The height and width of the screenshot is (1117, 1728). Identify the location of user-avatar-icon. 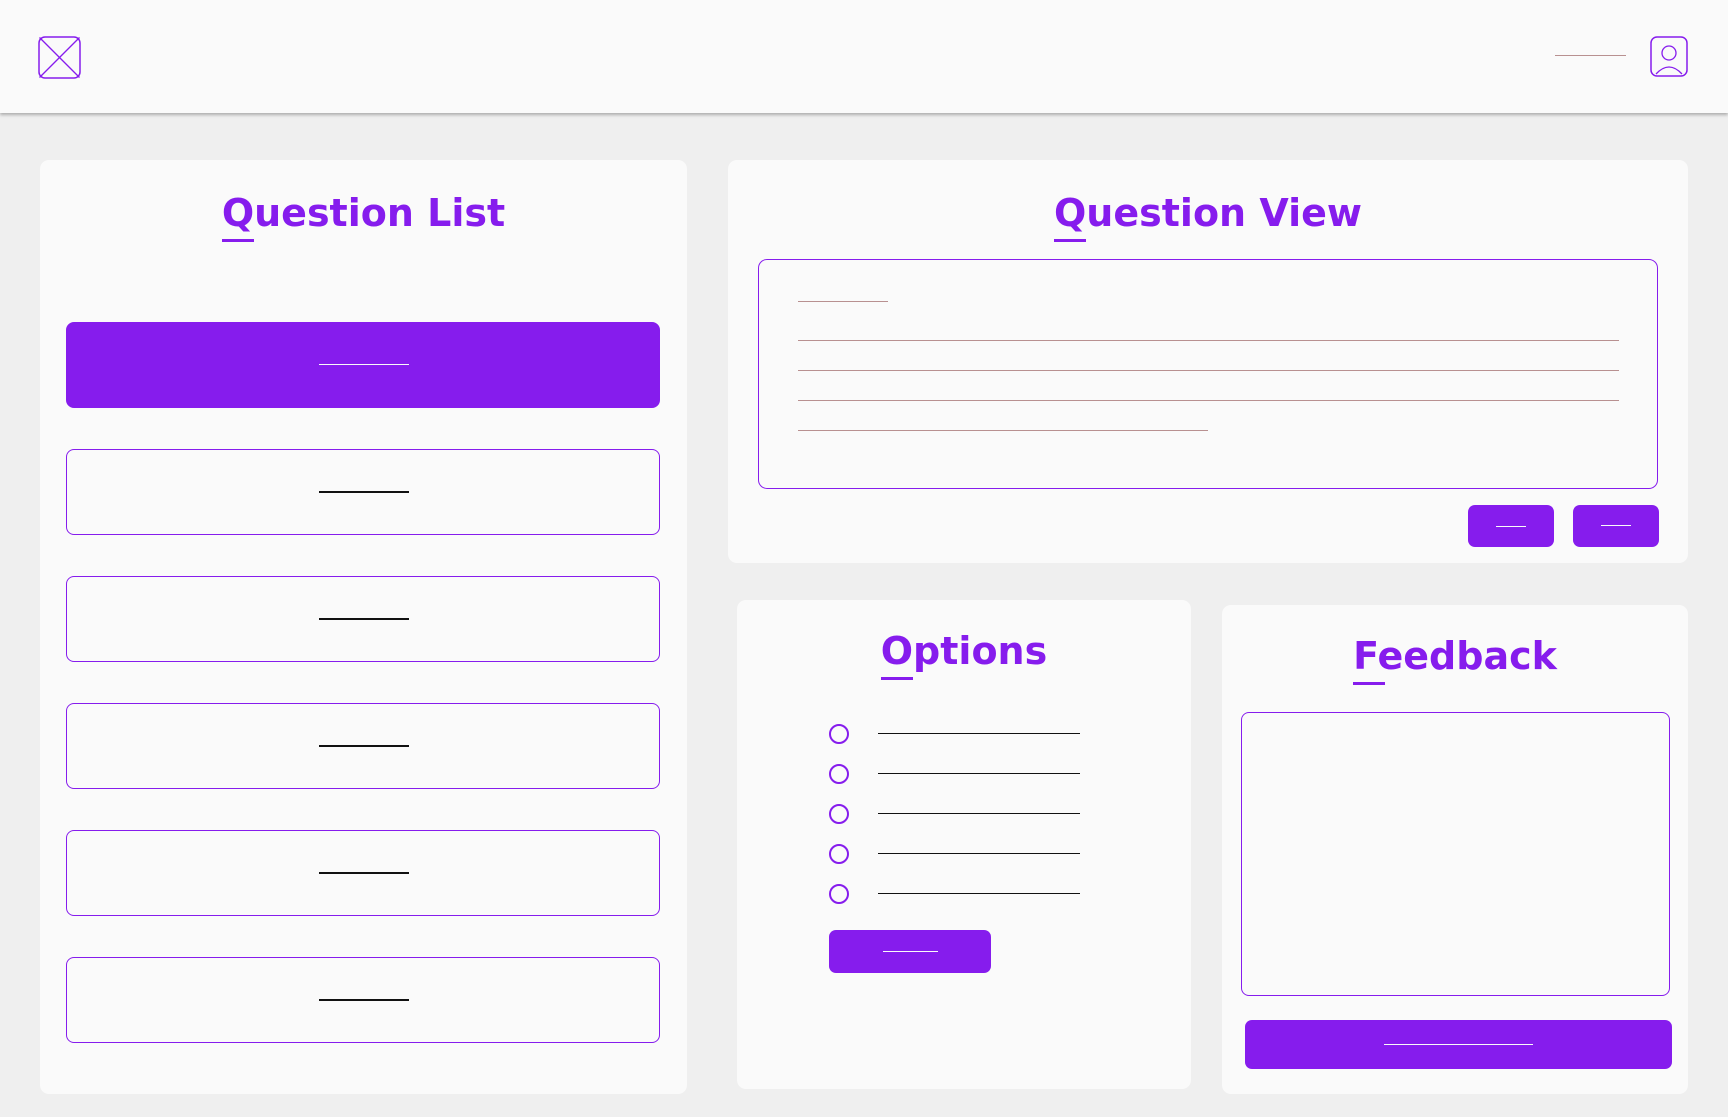
(1669, 56).